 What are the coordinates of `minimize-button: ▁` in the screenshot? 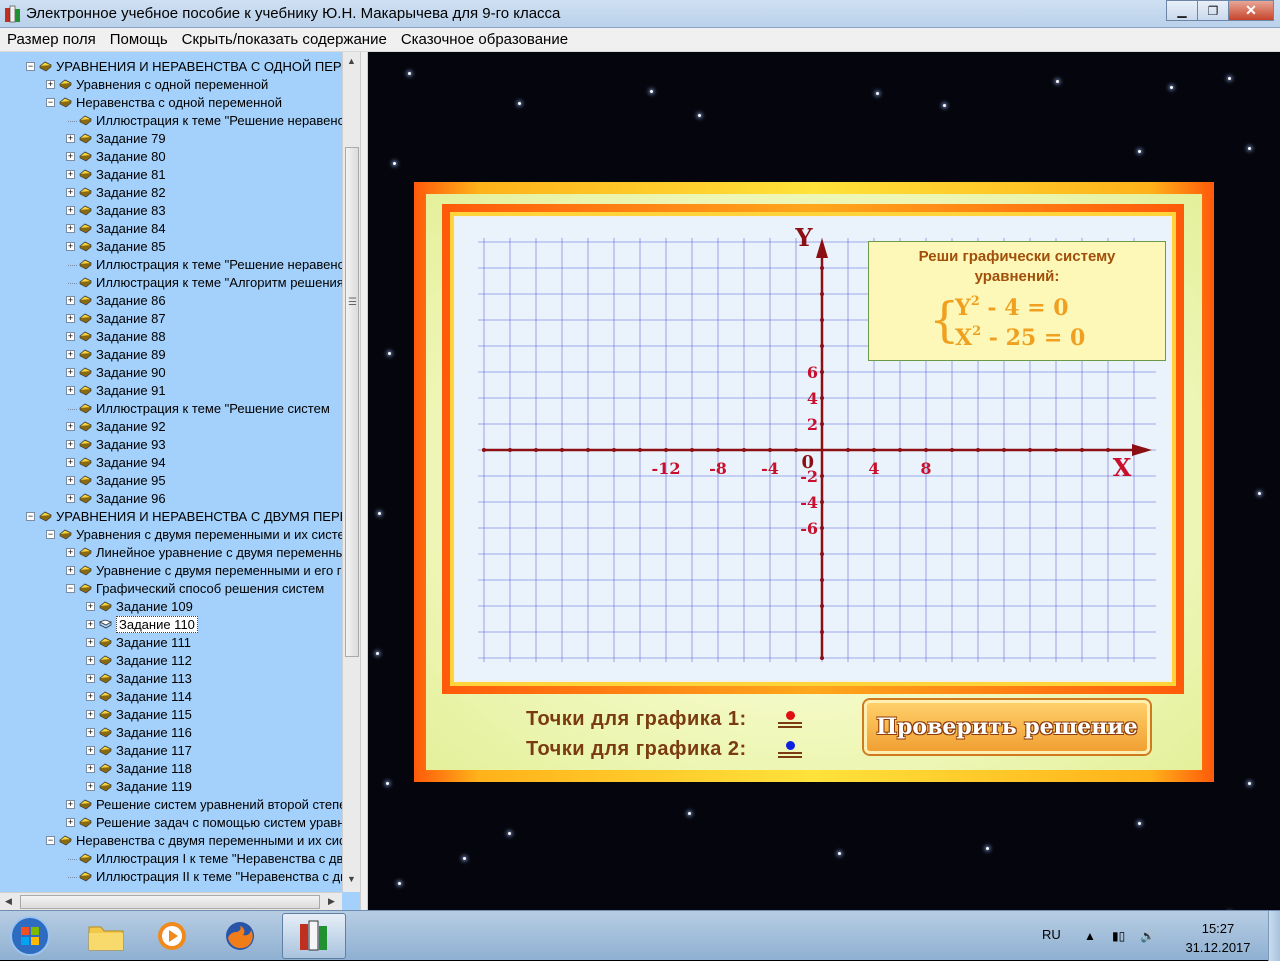 It's located at (1182, 10).